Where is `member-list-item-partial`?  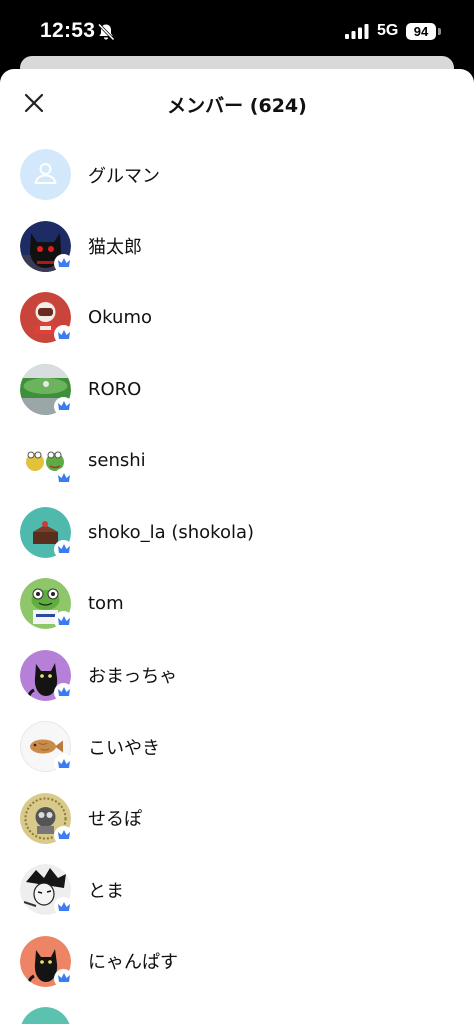
member-list-item-partial is located at coordinates (237, 1010).